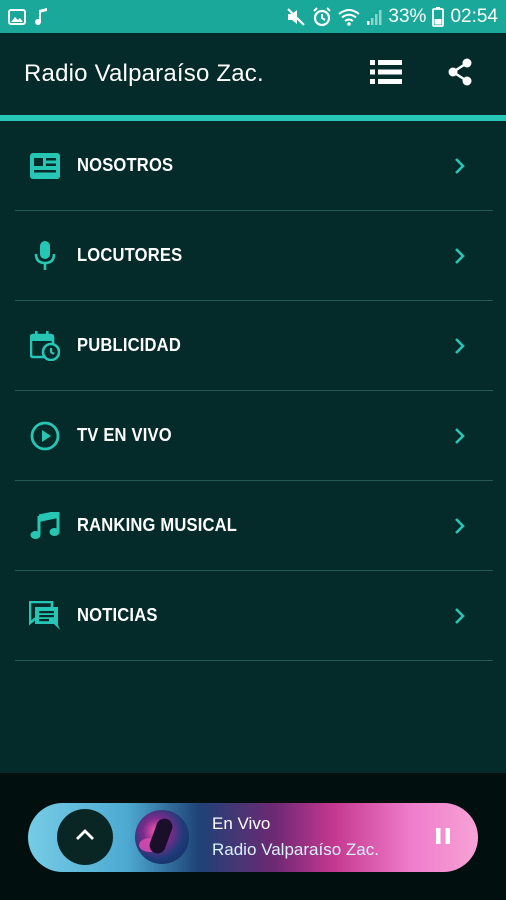 Image resolution: width=506 pixels, height=900 pixels. Describe the element at coordinates (129, 345) in the screenshot. I see `menu-label: PUBLICIDAD` at that location.